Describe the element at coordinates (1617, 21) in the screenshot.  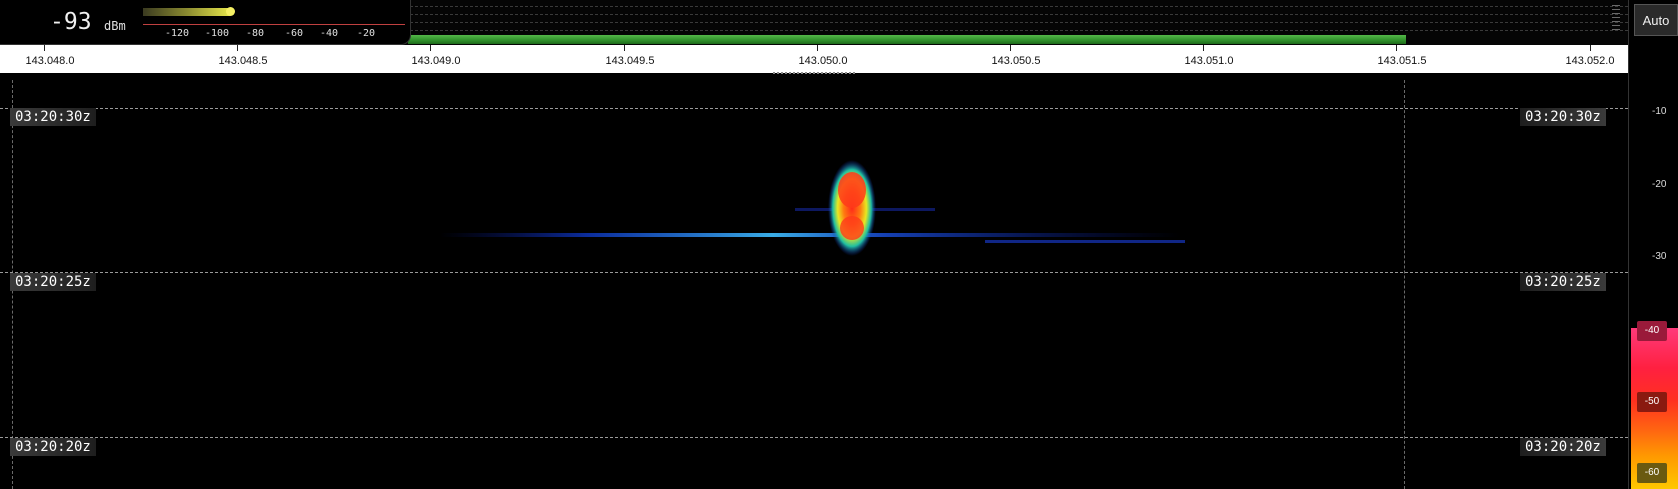
I see `right-level-ticks` at that location.